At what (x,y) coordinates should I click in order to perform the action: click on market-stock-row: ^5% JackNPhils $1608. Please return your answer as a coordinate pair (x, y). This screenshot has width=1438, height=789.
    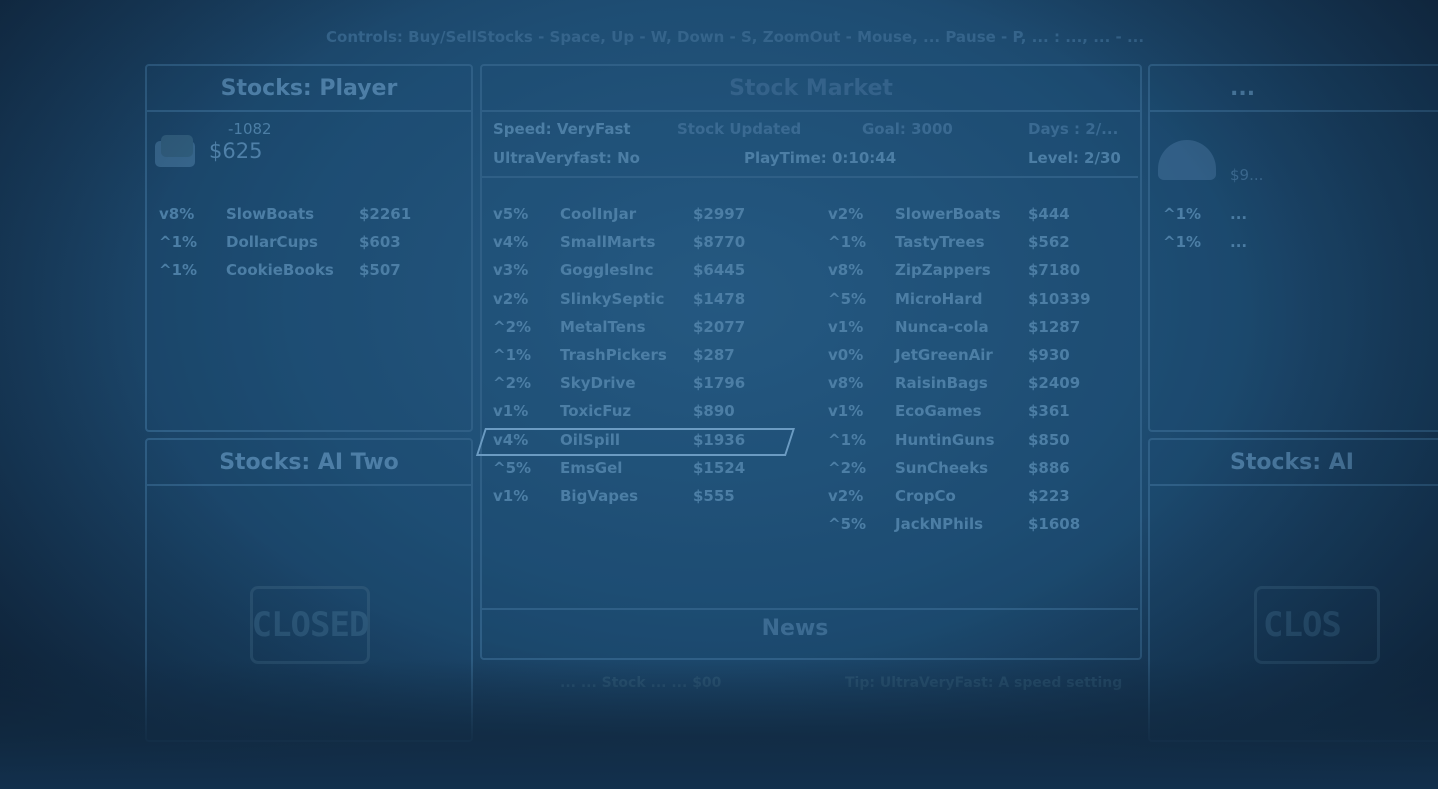
    Looking at the image, I should click on (978, 529).